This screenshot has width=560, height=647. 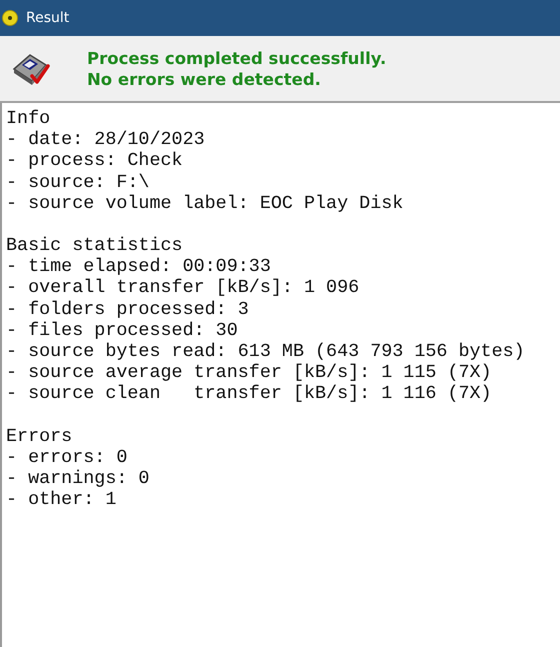 I want to click on log-line: - source: F:\, so click(x=78, y=182).